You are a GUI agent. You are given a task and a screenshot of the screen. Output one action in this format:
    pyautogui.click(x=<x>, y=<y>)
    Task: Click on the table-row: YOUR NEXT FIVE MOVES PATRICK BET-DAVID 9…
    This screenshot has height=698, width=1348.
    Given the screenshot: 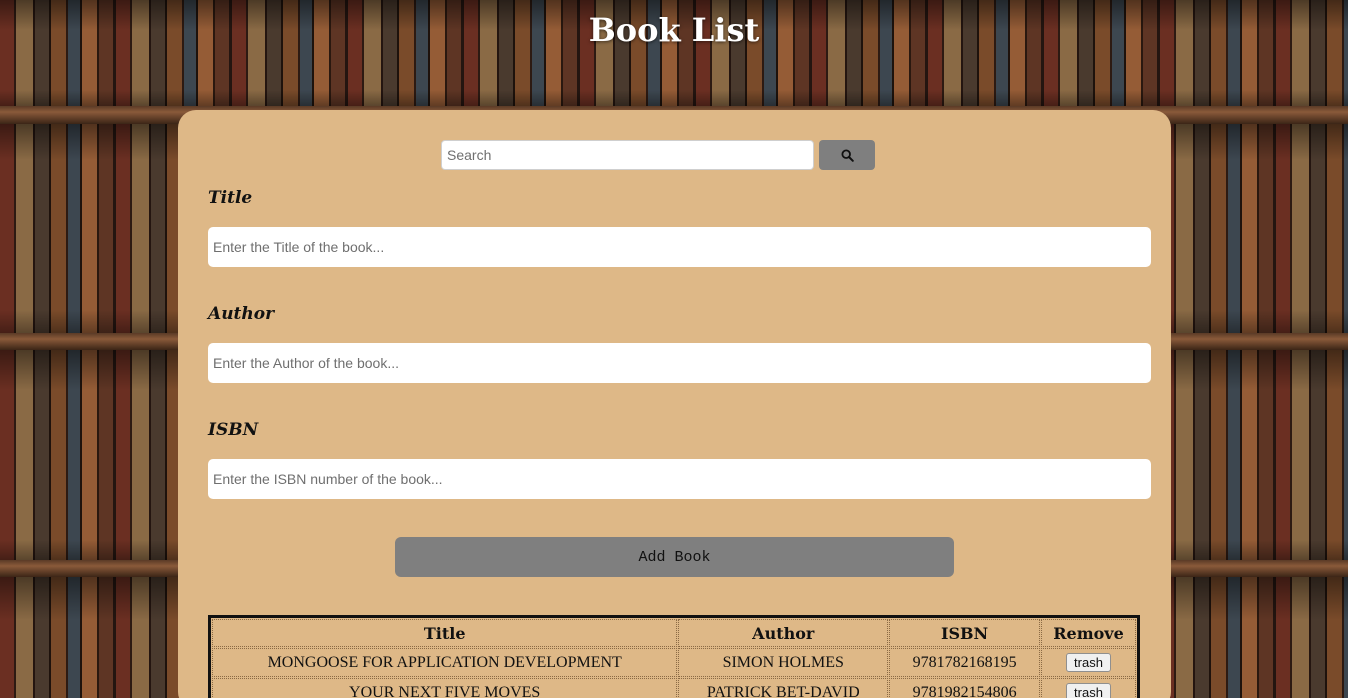 What is the action you would take?
    pyautogui.click(x=674, y=688)
    